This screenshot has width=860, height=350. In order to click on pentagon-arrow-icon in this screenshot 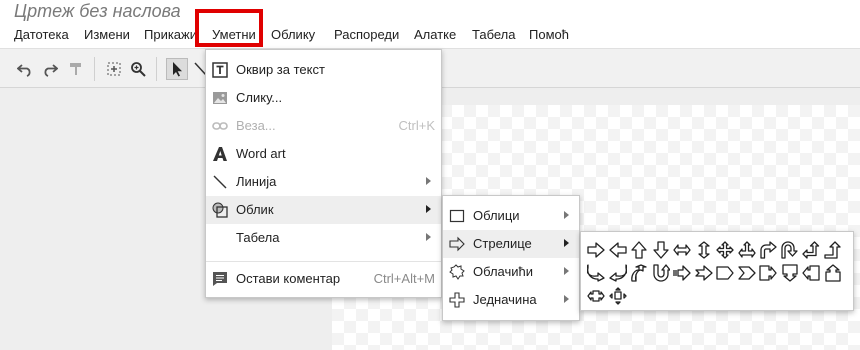, I will do `click(725, 273)`.